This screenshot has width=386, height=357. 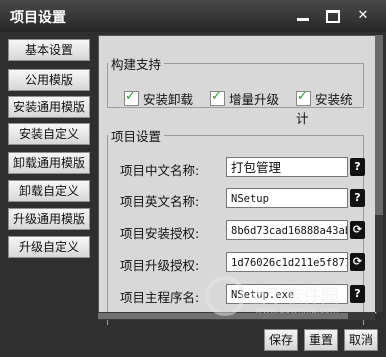 What do you see at coordinates (321, 340) in the screenshot?
I see `reset-button: 重置` at bounding box center [321, 340].